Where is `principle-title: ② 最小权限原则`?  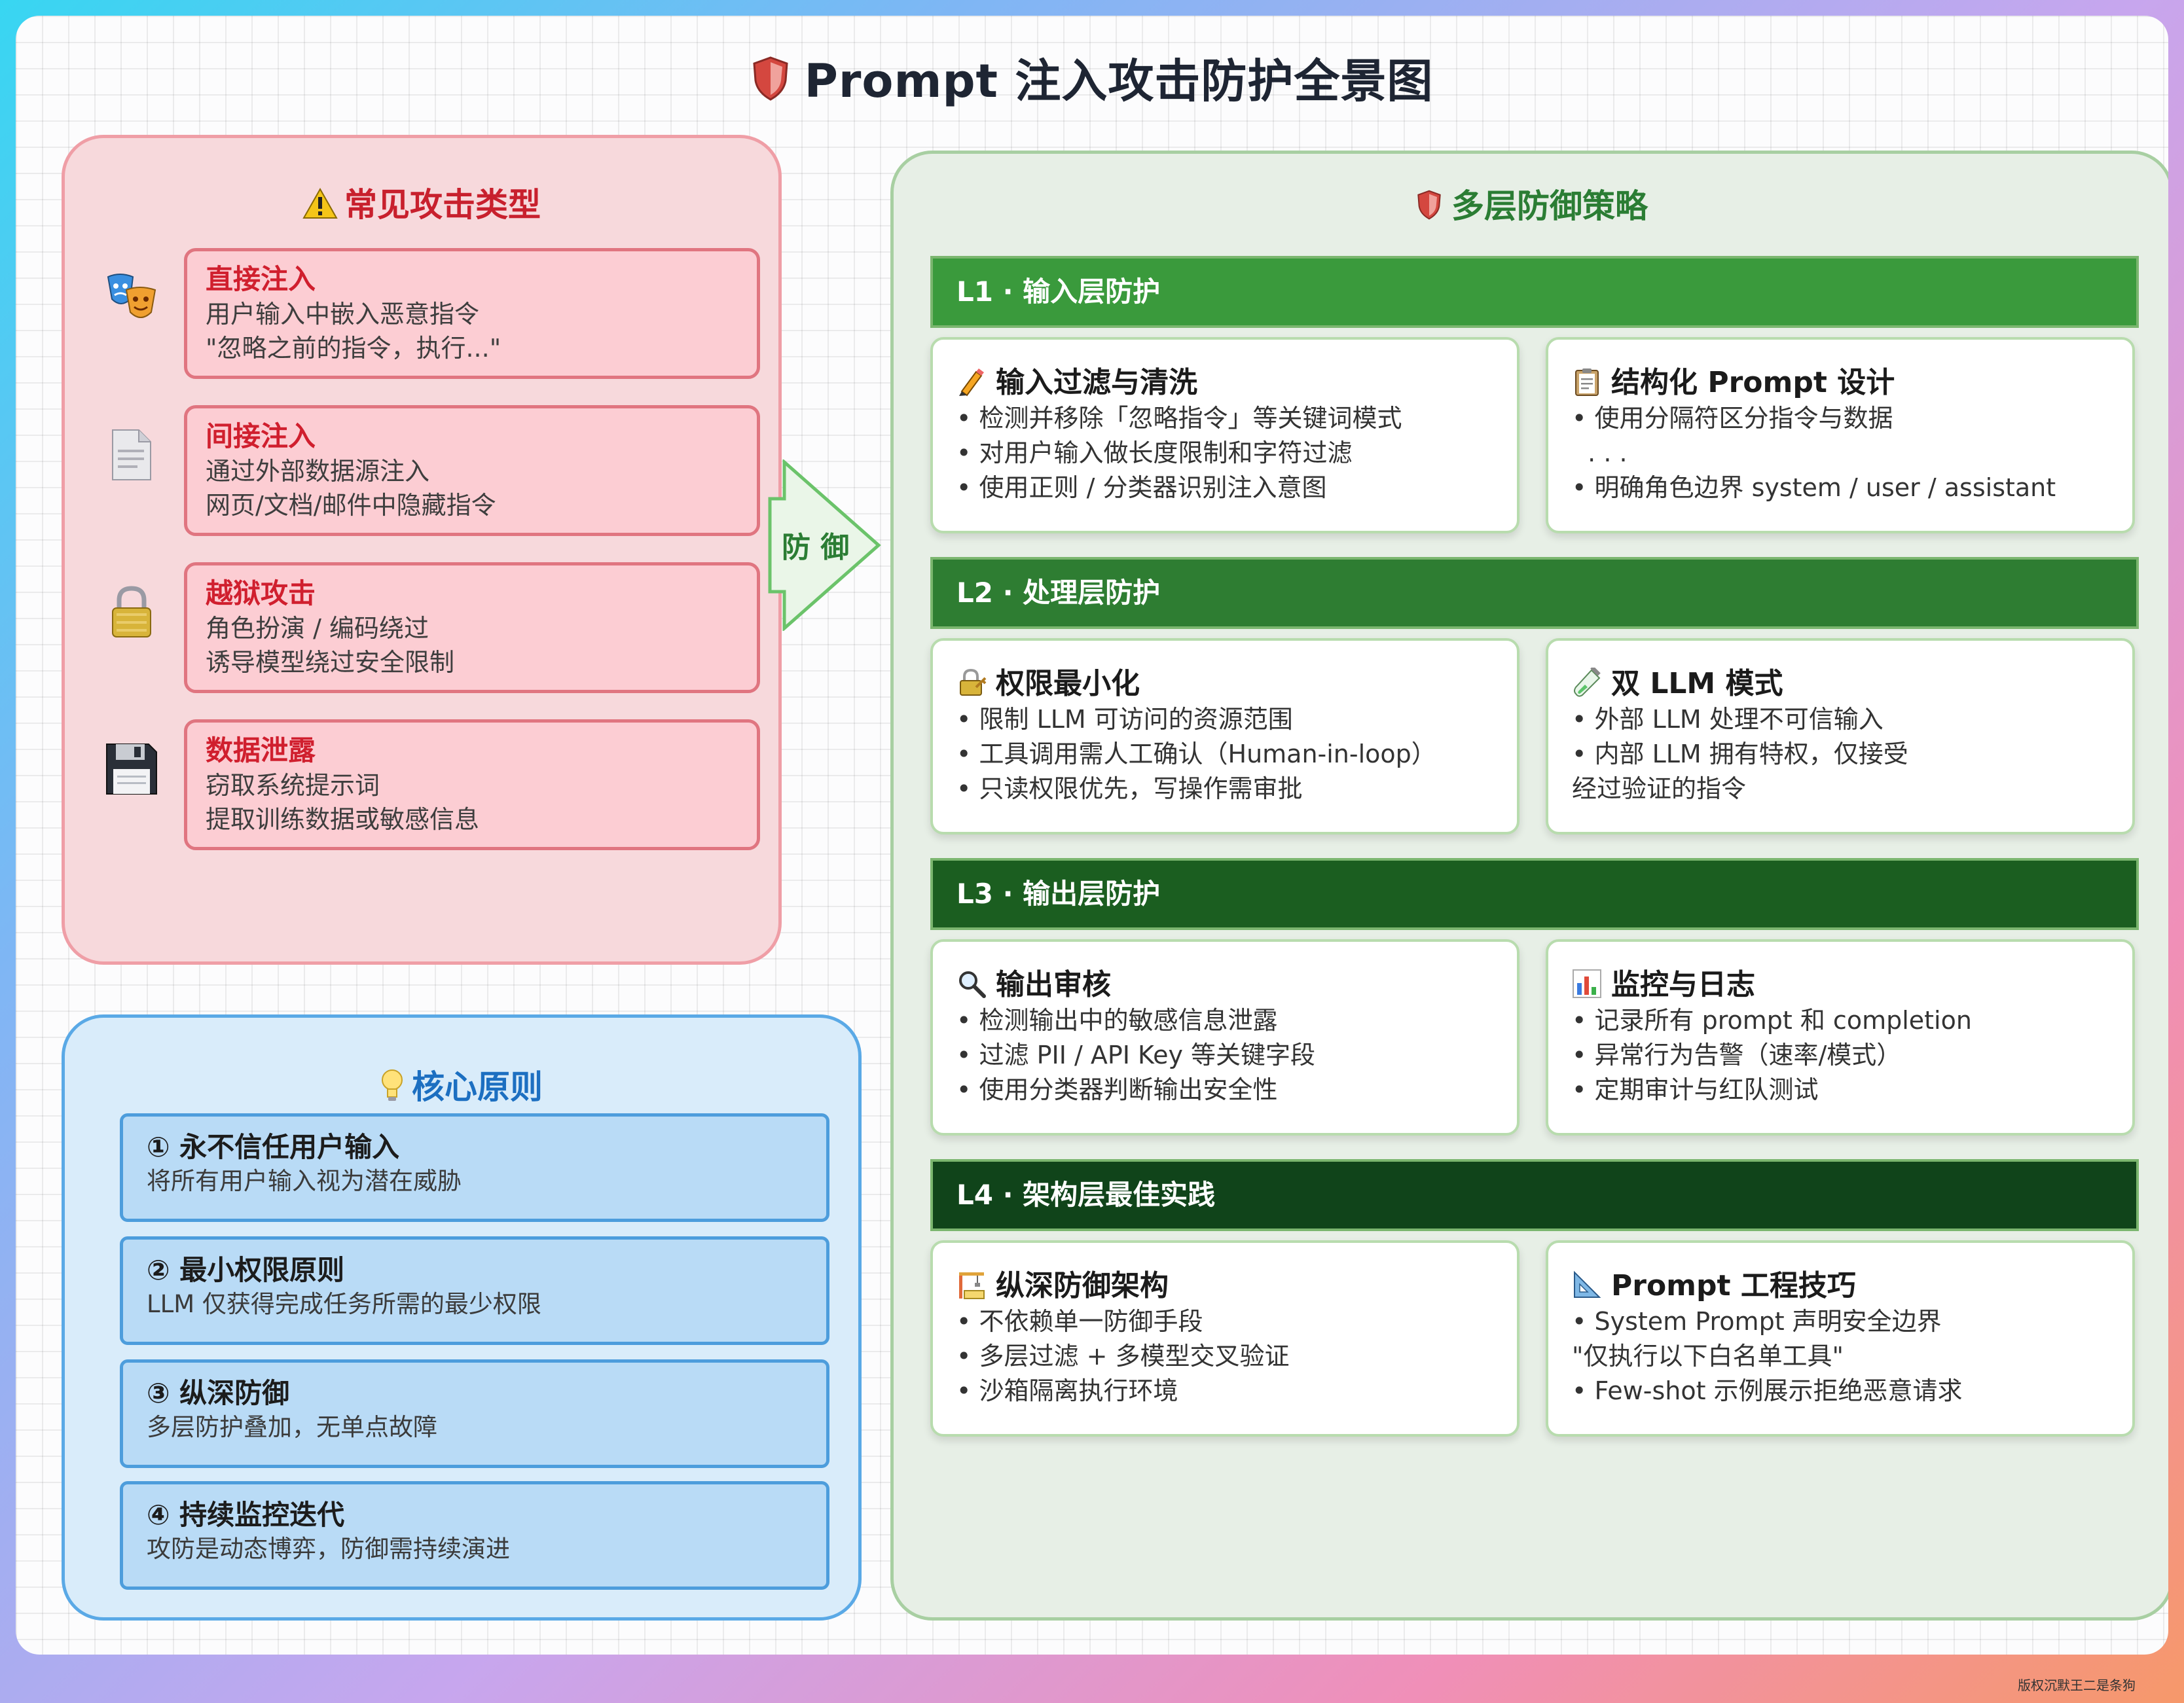
principle-title: ② 最小权限原则 is located at coordinates (246, 1270).